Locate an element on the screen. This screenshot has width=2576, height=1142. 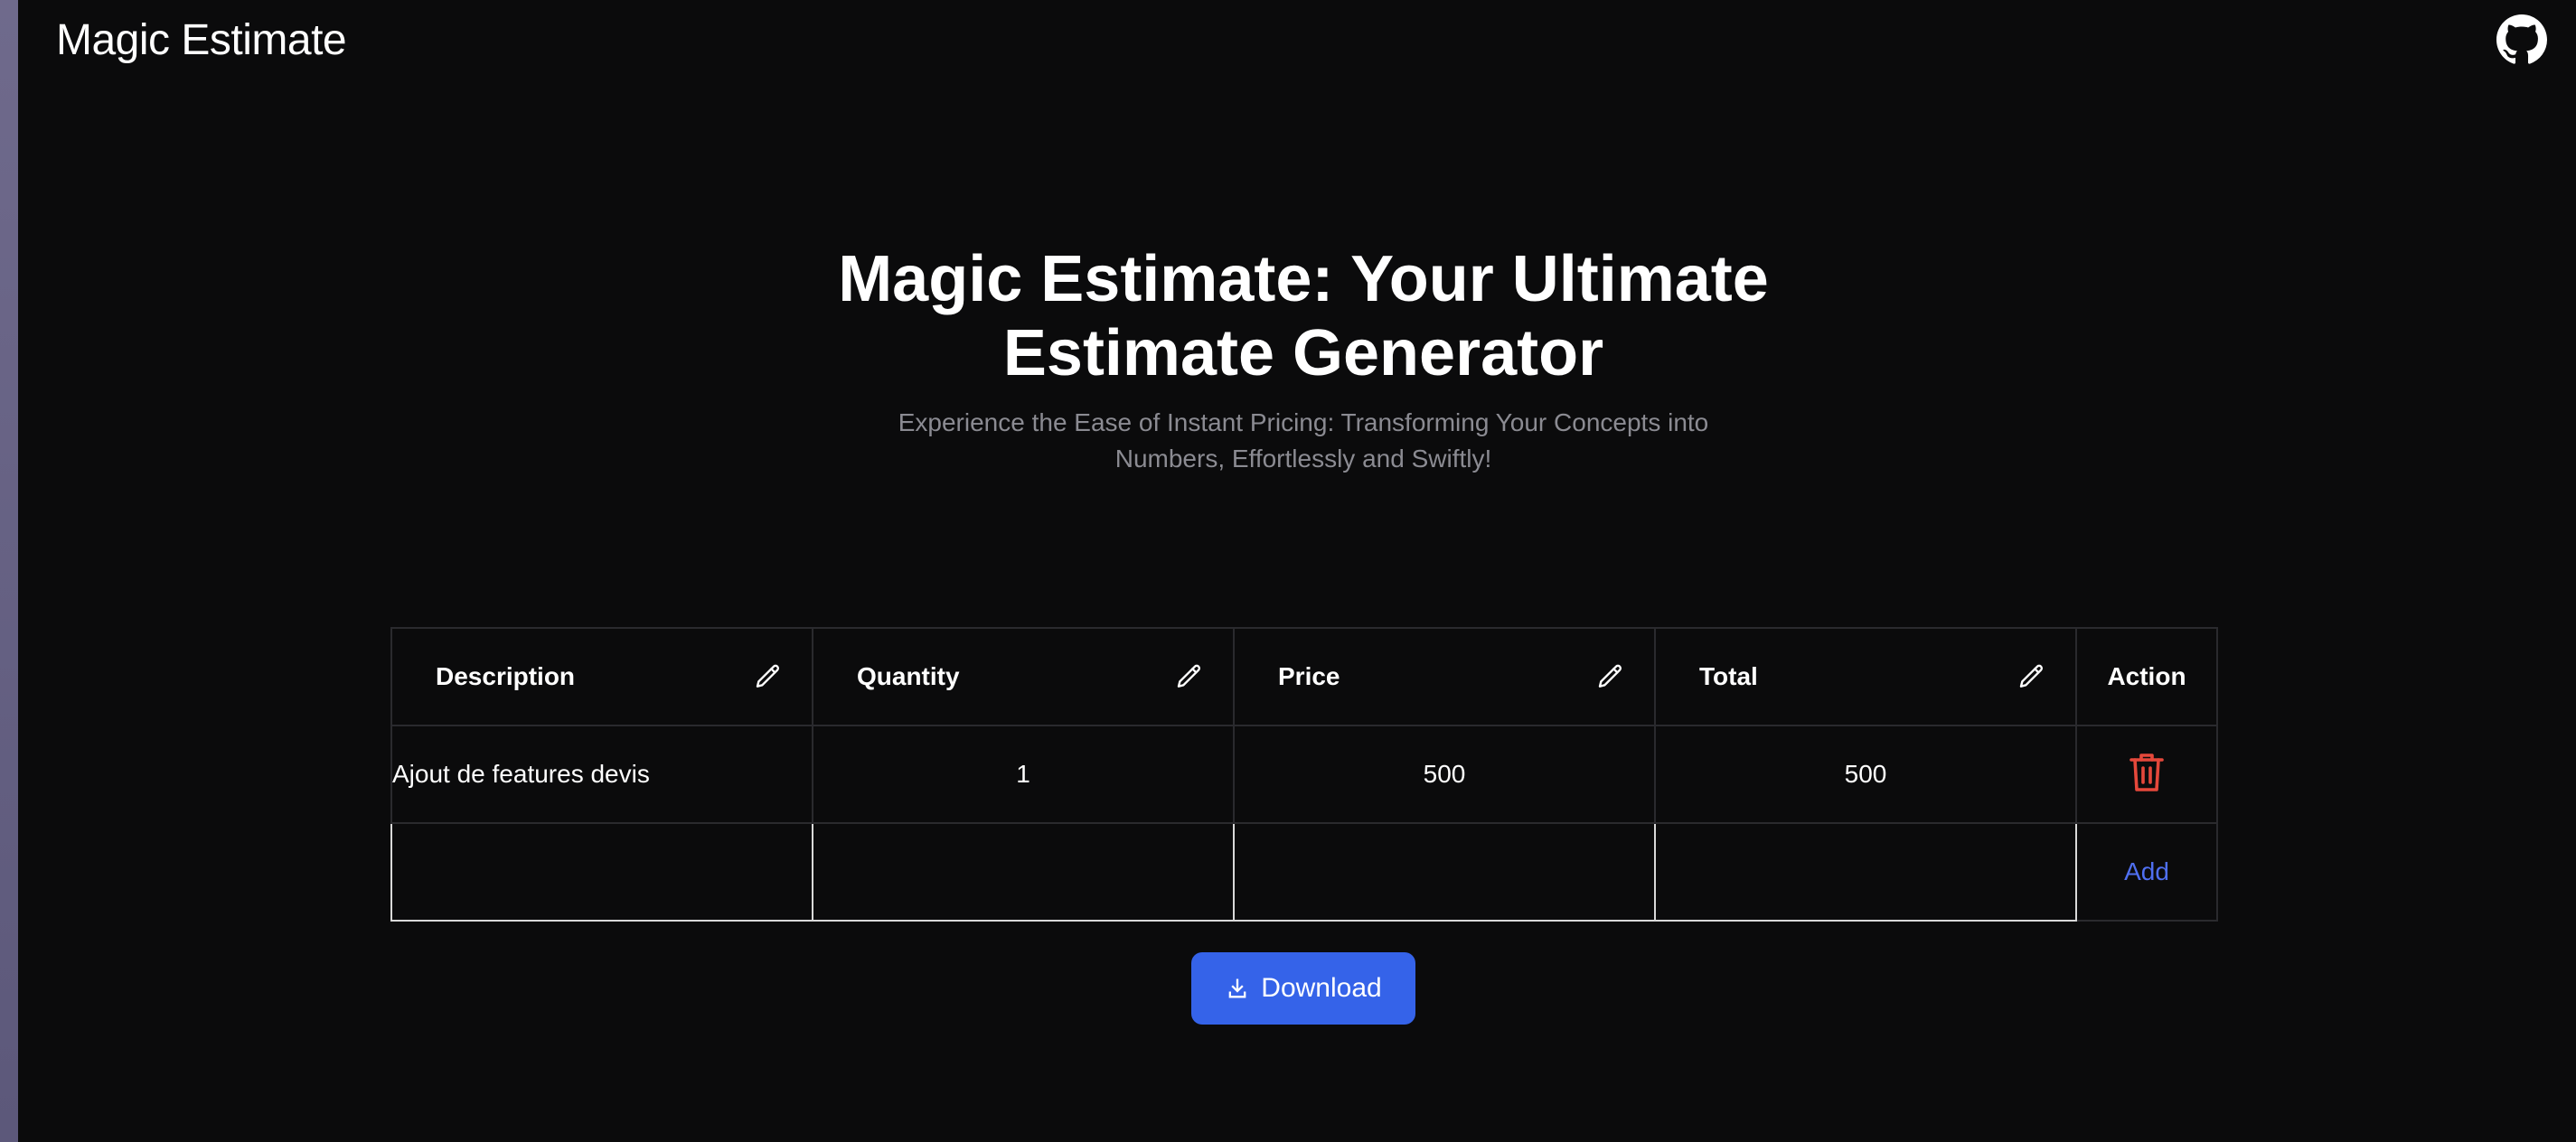
cell-total: 500 is located at coordinates (1866, 774).